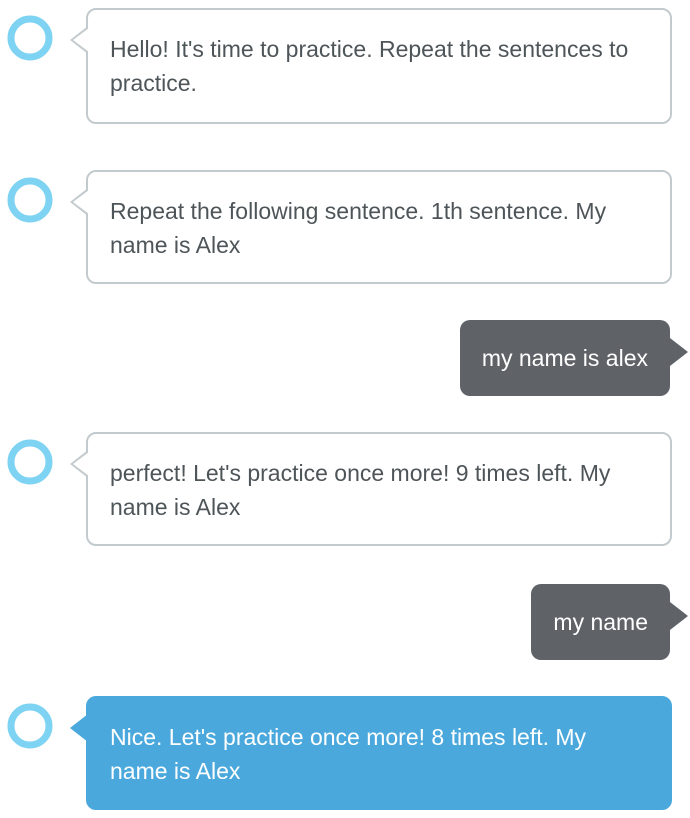 This screenshot has width=690, height=818. I want to click on user-message-bubble: my name is alex, so click(573, 358).